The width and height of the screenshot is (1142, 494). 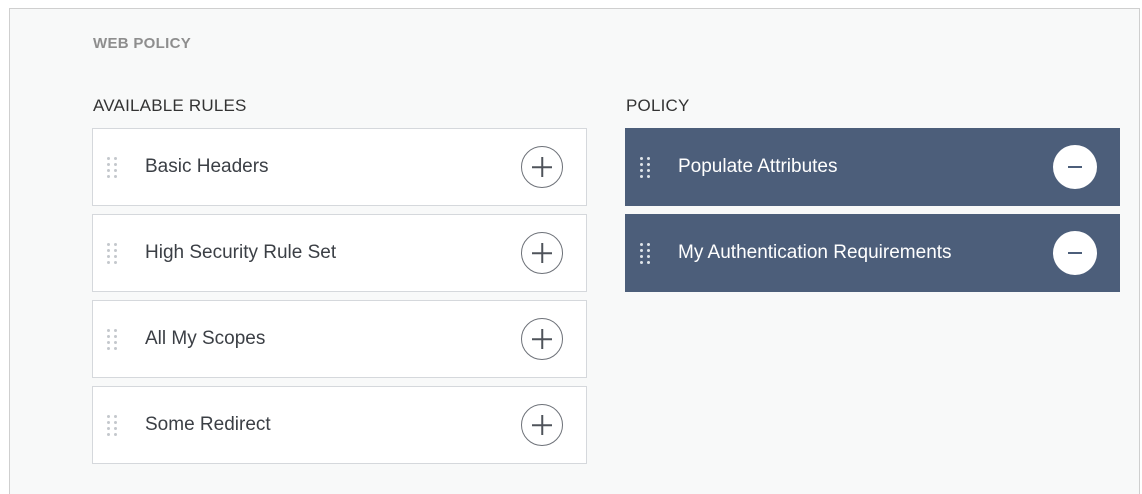 What do you see at coordinates (142, 43) in the screenshot?
I see `section-title: WEB POLICY` at bounding box center [142, 43].